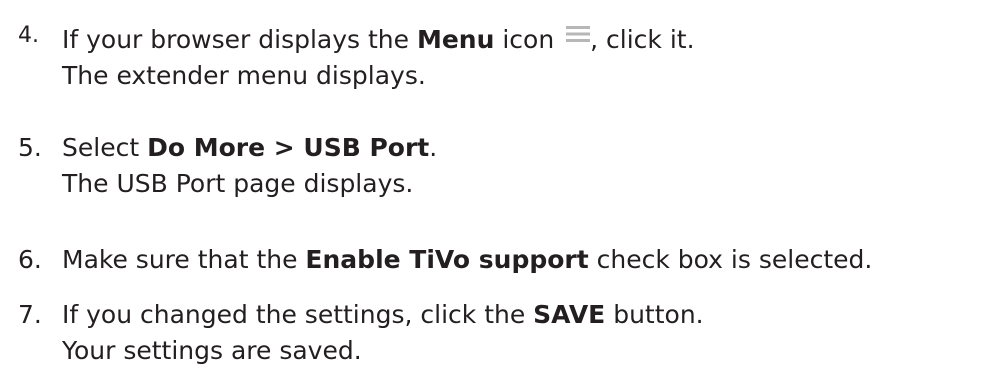 The image size is (982, 383). I want to click on step-text-suffix: button., so click(654, 314).